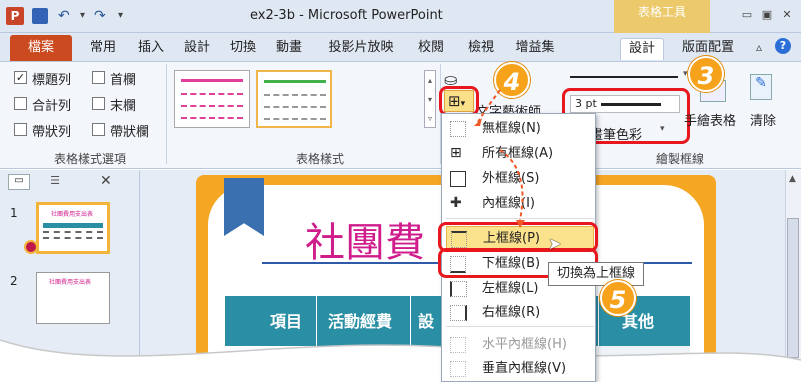 The image size is (801, 382). Describe the element at coordinates (14, 213) in the screenshot. I see `slide-number: 1` at that location.